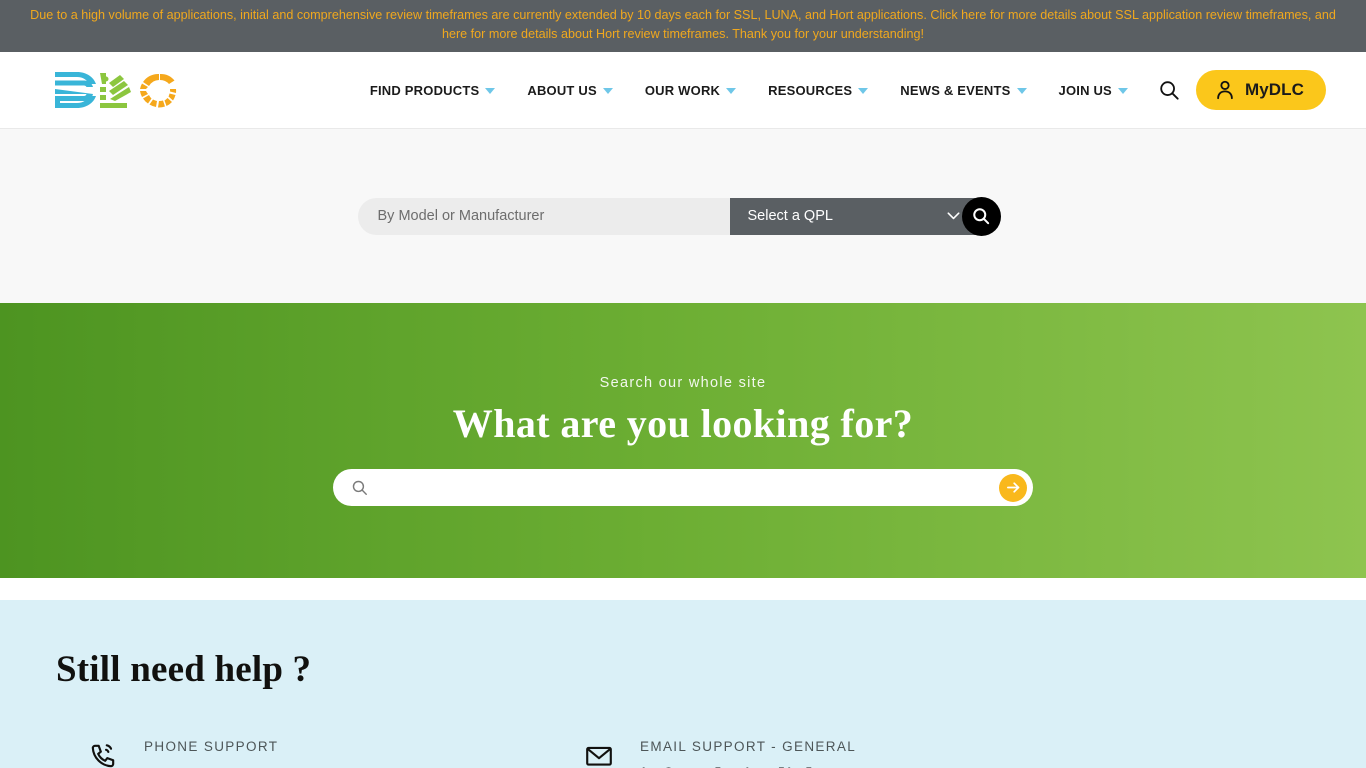 Image resolution: width=1366 pixels, height=768 pixels. I want to click on contact-label: EMAIL SUPPORT - GENERAL, so click(748, 746).